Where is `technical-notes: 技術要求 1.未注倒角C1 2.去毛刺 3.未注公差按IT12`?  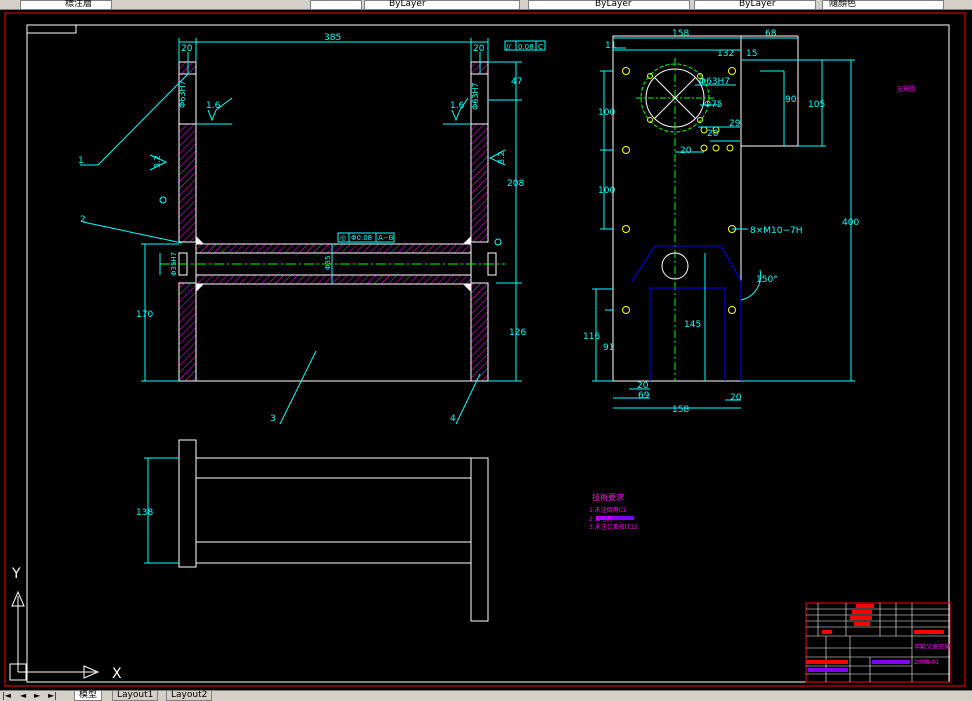 technical-notes: 技術要求 1.未注倒角C1 2.去毛刺 3.未注公差按IT12 is located at coordinates (613, 511).